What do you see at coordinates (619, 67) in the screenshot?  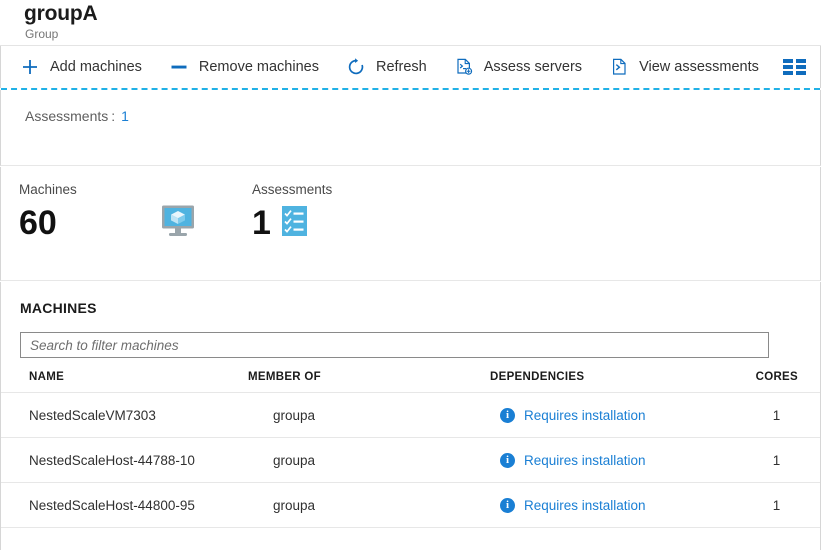 I see `view-assessments-icon` at bounding box center [619, 67].